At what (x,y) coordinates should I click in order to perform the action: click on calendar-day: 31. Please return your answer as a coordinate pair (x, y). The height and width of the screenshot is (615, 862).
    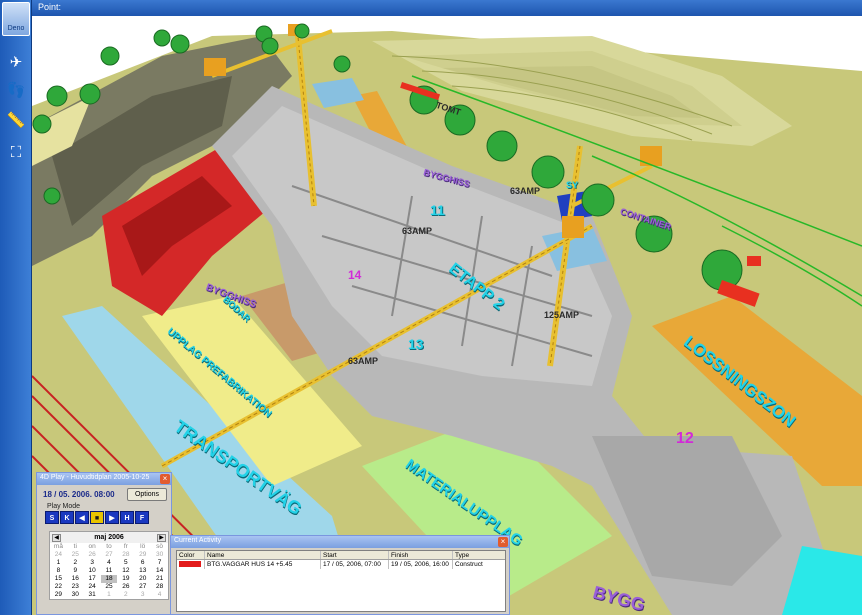
    Looking at the image, I should click on (92, 595).